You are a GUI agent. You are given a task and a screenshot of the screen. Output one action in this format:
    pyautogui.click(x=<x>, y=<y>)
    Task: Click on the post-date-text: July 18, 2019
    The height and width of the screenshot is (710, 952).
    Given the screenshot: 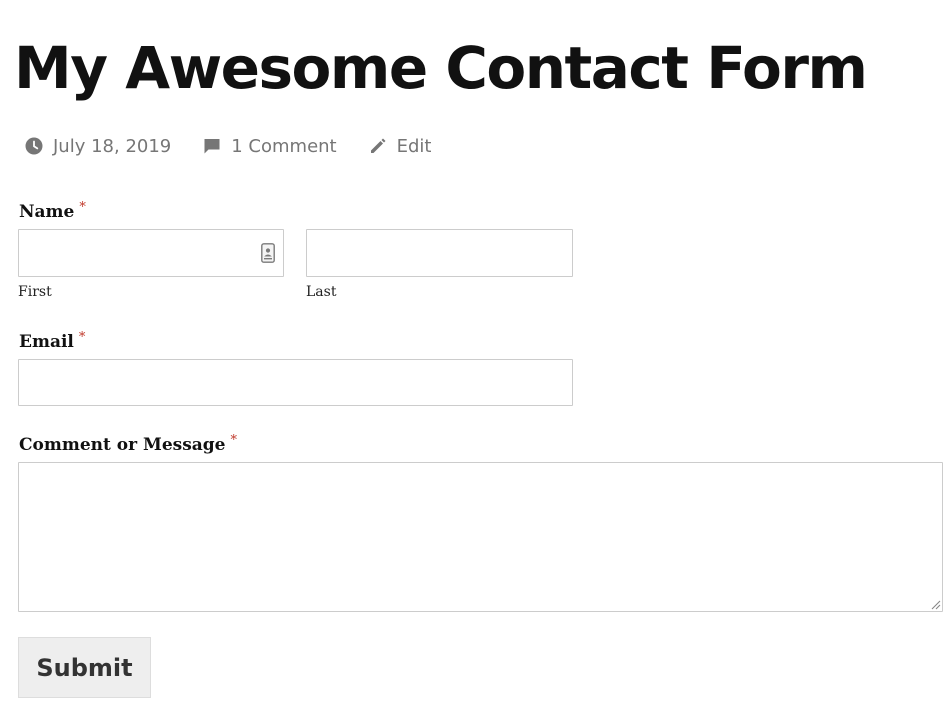 What is the action you would take?
    pyautogui.click(x=112, y=146)
    